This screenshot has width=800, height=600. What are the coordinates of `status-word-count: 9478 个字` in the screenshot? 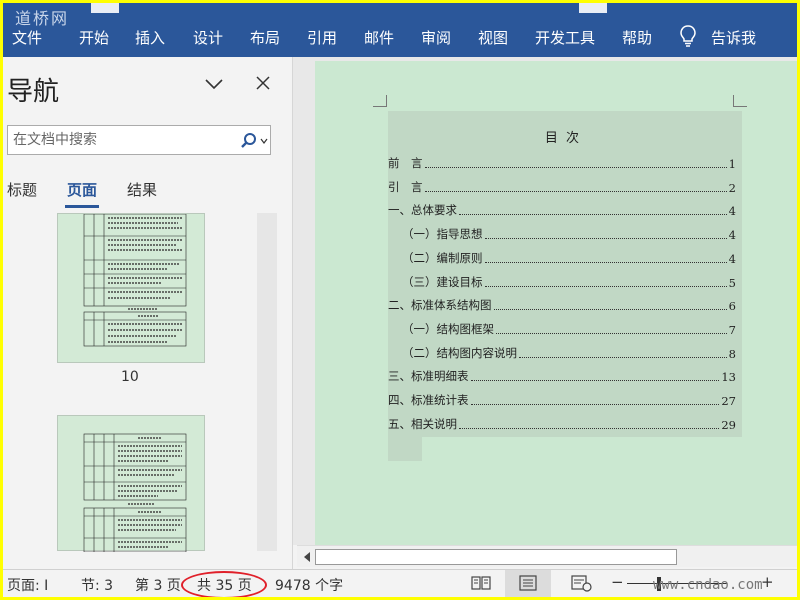 It's located at (309, 585).